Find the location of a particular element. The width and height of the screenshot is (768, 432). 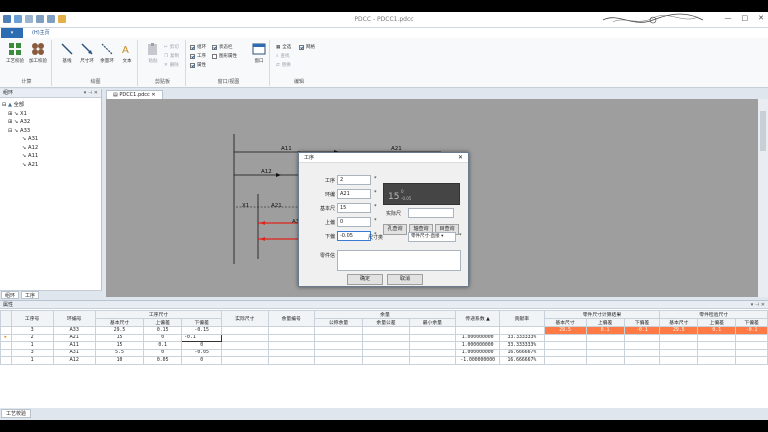

upper-dev-input: 0 is located at coordinates (354, 222).